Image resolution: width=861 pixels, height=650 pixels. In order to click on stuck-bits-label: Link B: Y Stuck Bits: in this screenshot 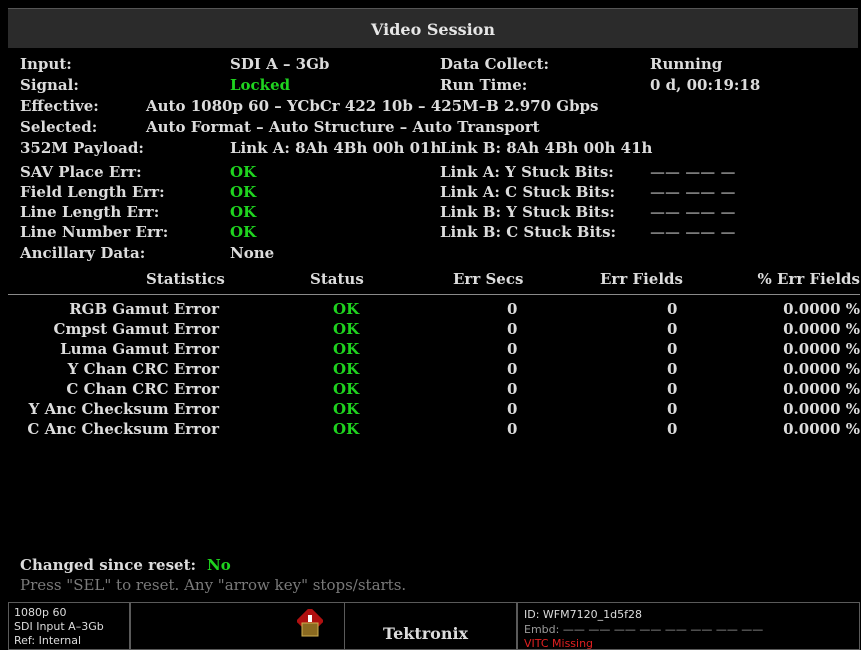, I will do `click(527, 212)`.